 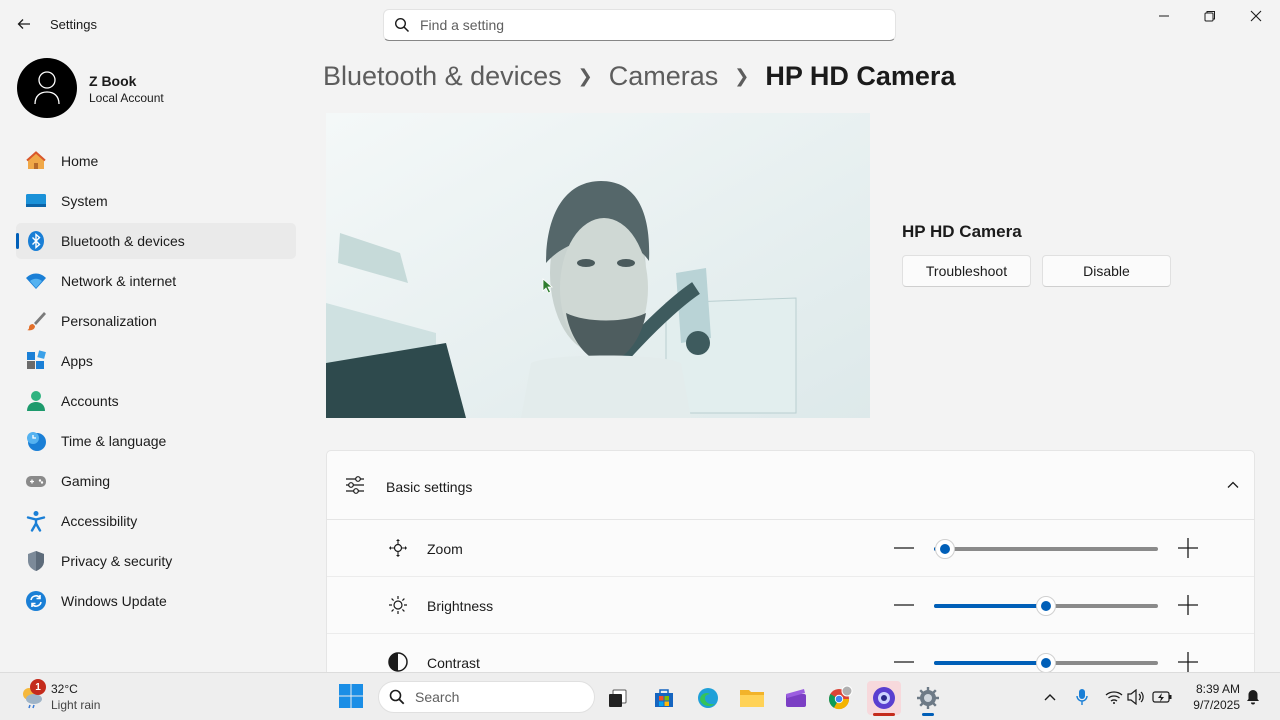 What do you see at coordinates (1233, 487) in the screenshot?
I see `chevron-up-icon` at bounding box center [1233, 487].